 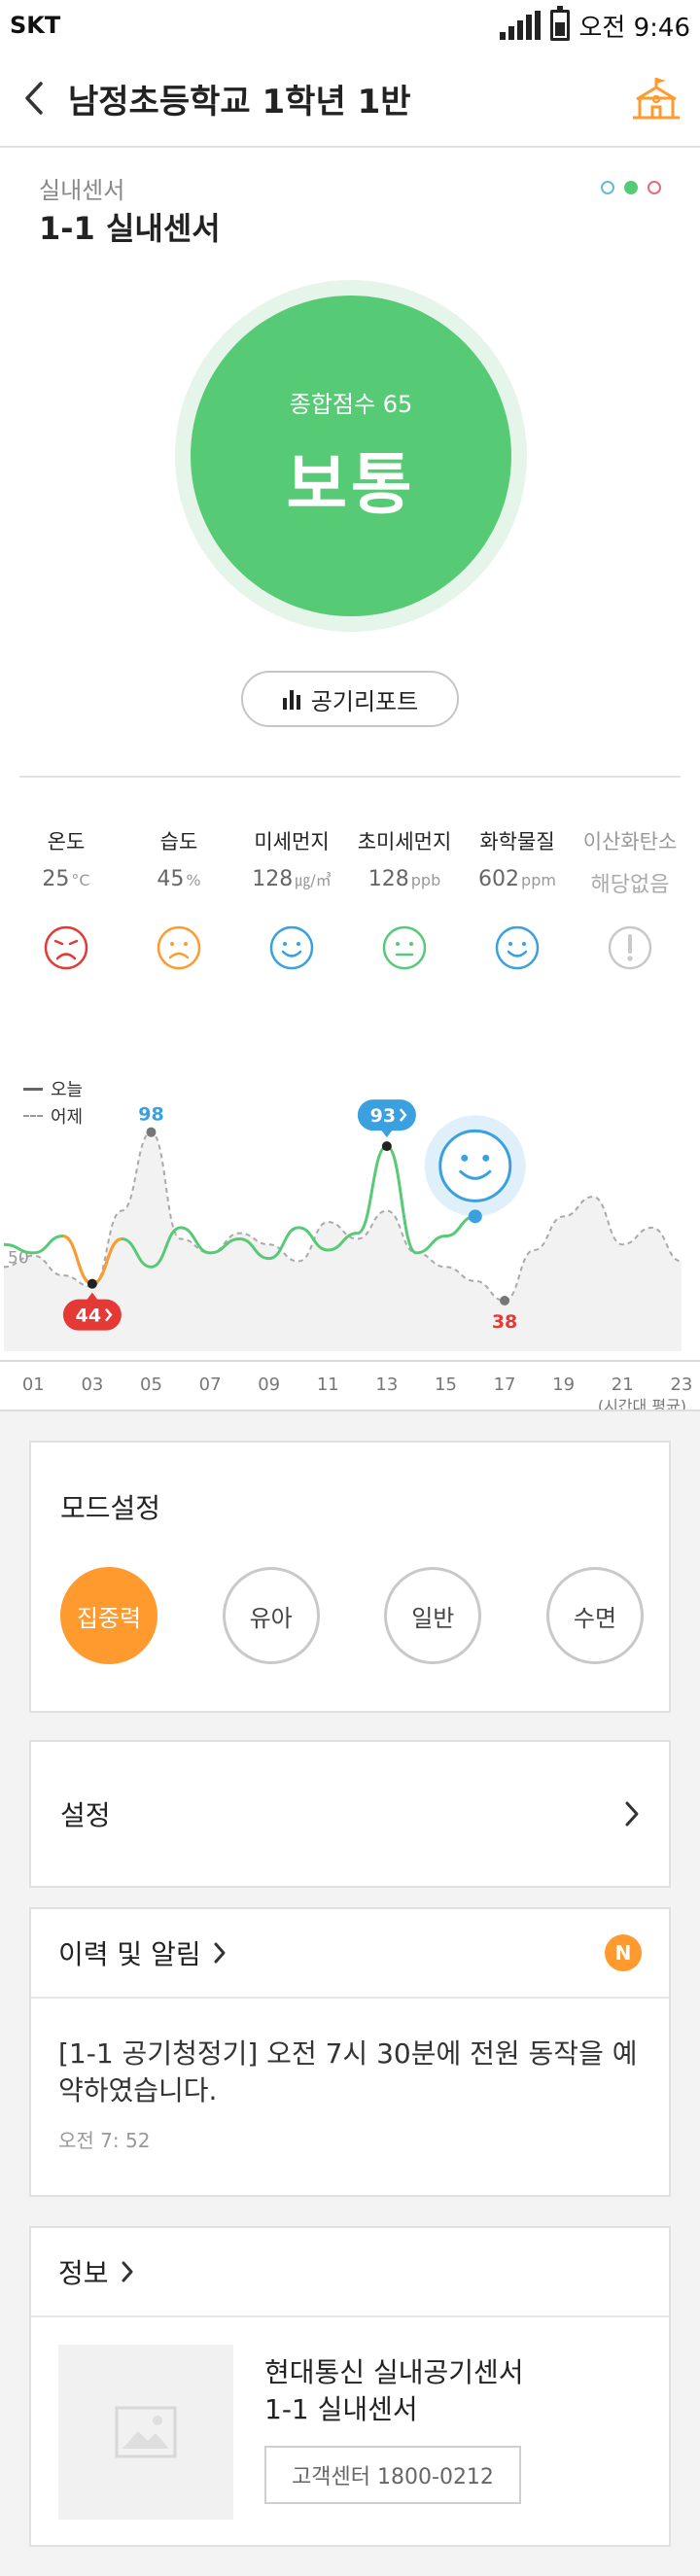 I want to click on metric-ultrafine-dust: 초미세먼지 128 ppb, so click(x=404, y=898).